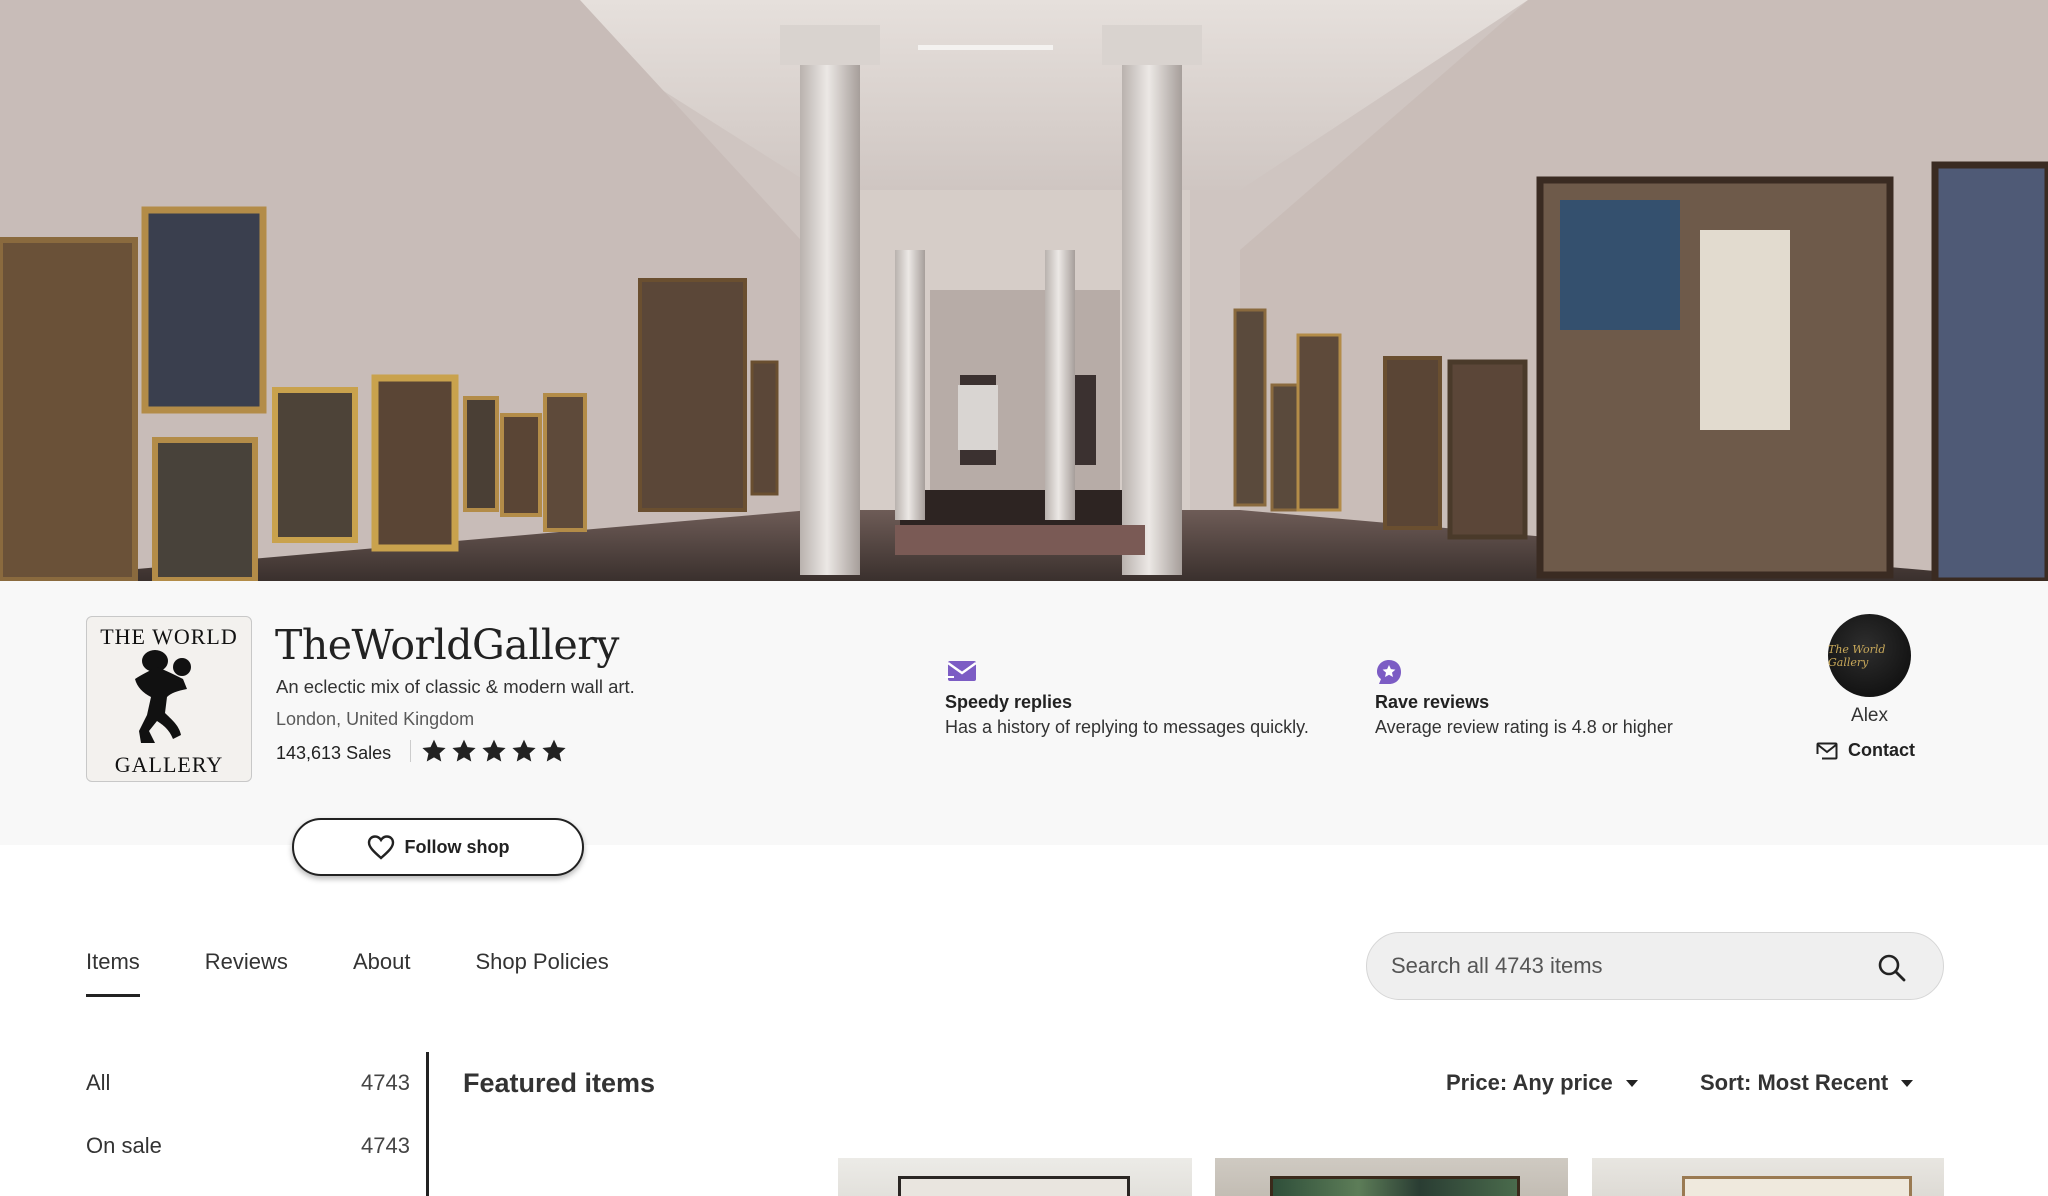  I want to click on sort-dropdown: Sort: Most Recent, so click(1807, 1083).